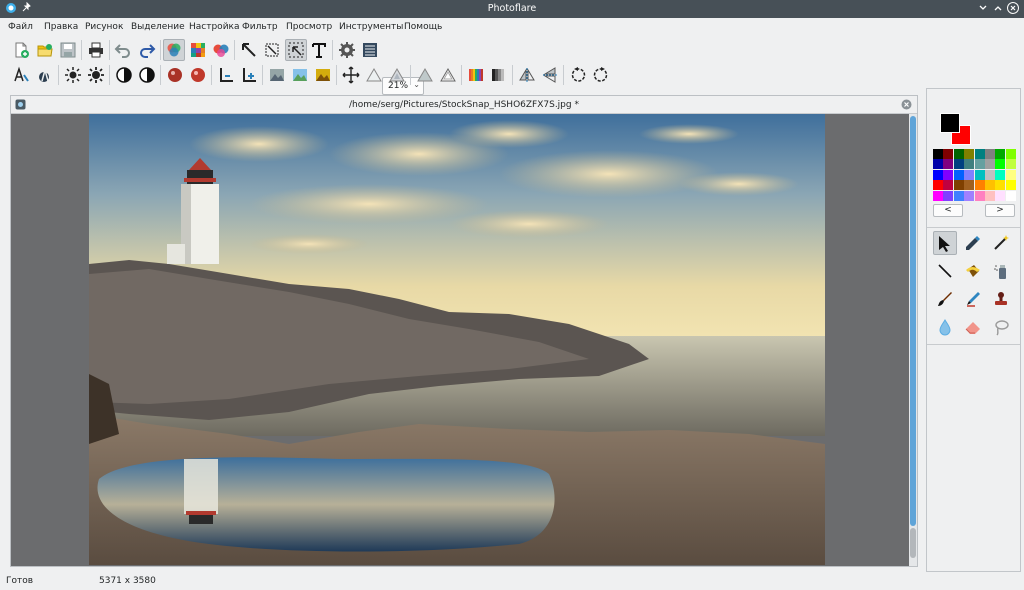 The image size is (1024, 590). What do you see at coordinates (1001, 243) in the screenshot?
I see `magic-wand-tool` at bounding box center [1001, 243].